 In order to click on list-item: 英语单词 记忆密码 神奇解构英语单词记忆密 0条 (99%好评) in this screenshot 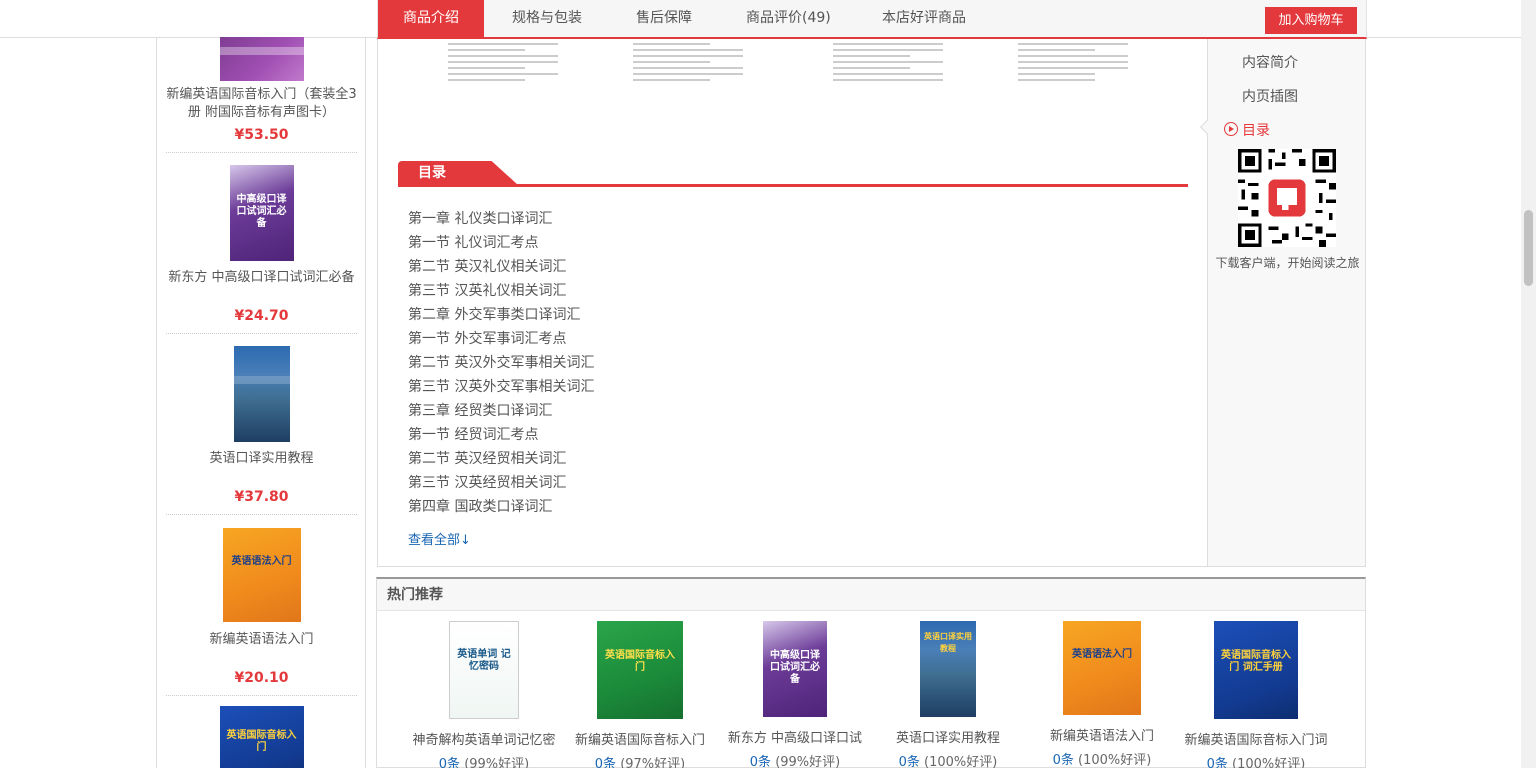, I will do `click(484, 694)`.